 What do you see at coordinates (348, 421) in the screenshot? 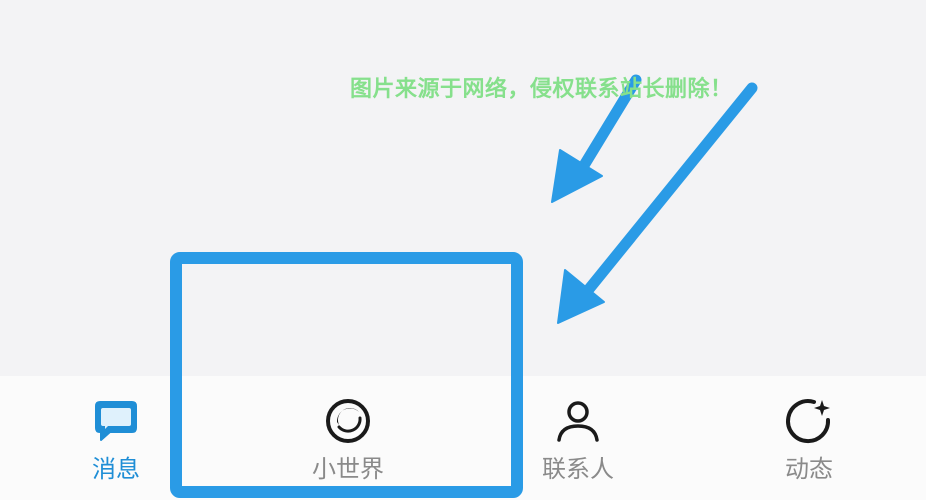
I see `planet-icon` at bounding box center [348, 421].